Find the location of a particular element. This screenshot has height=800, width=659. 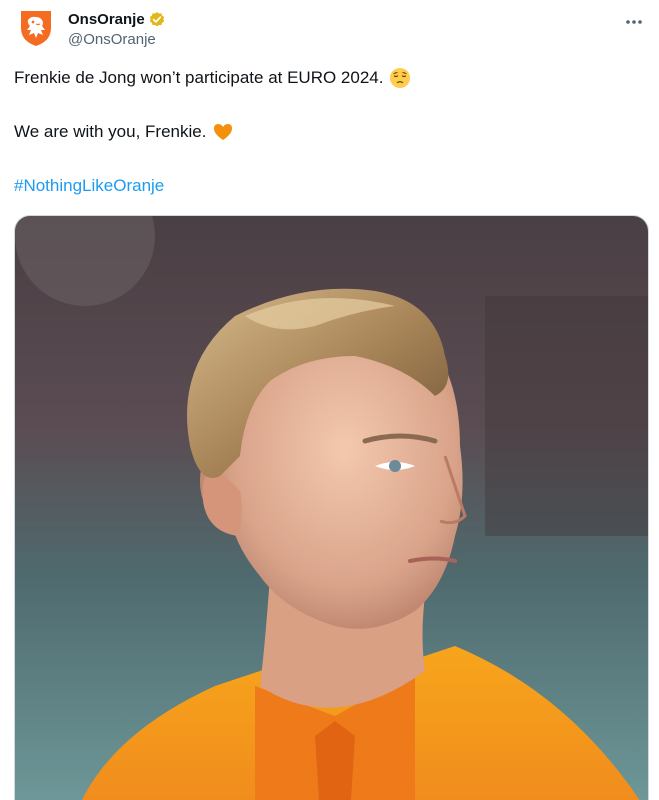

avatar is located at coordinates (36, 30).